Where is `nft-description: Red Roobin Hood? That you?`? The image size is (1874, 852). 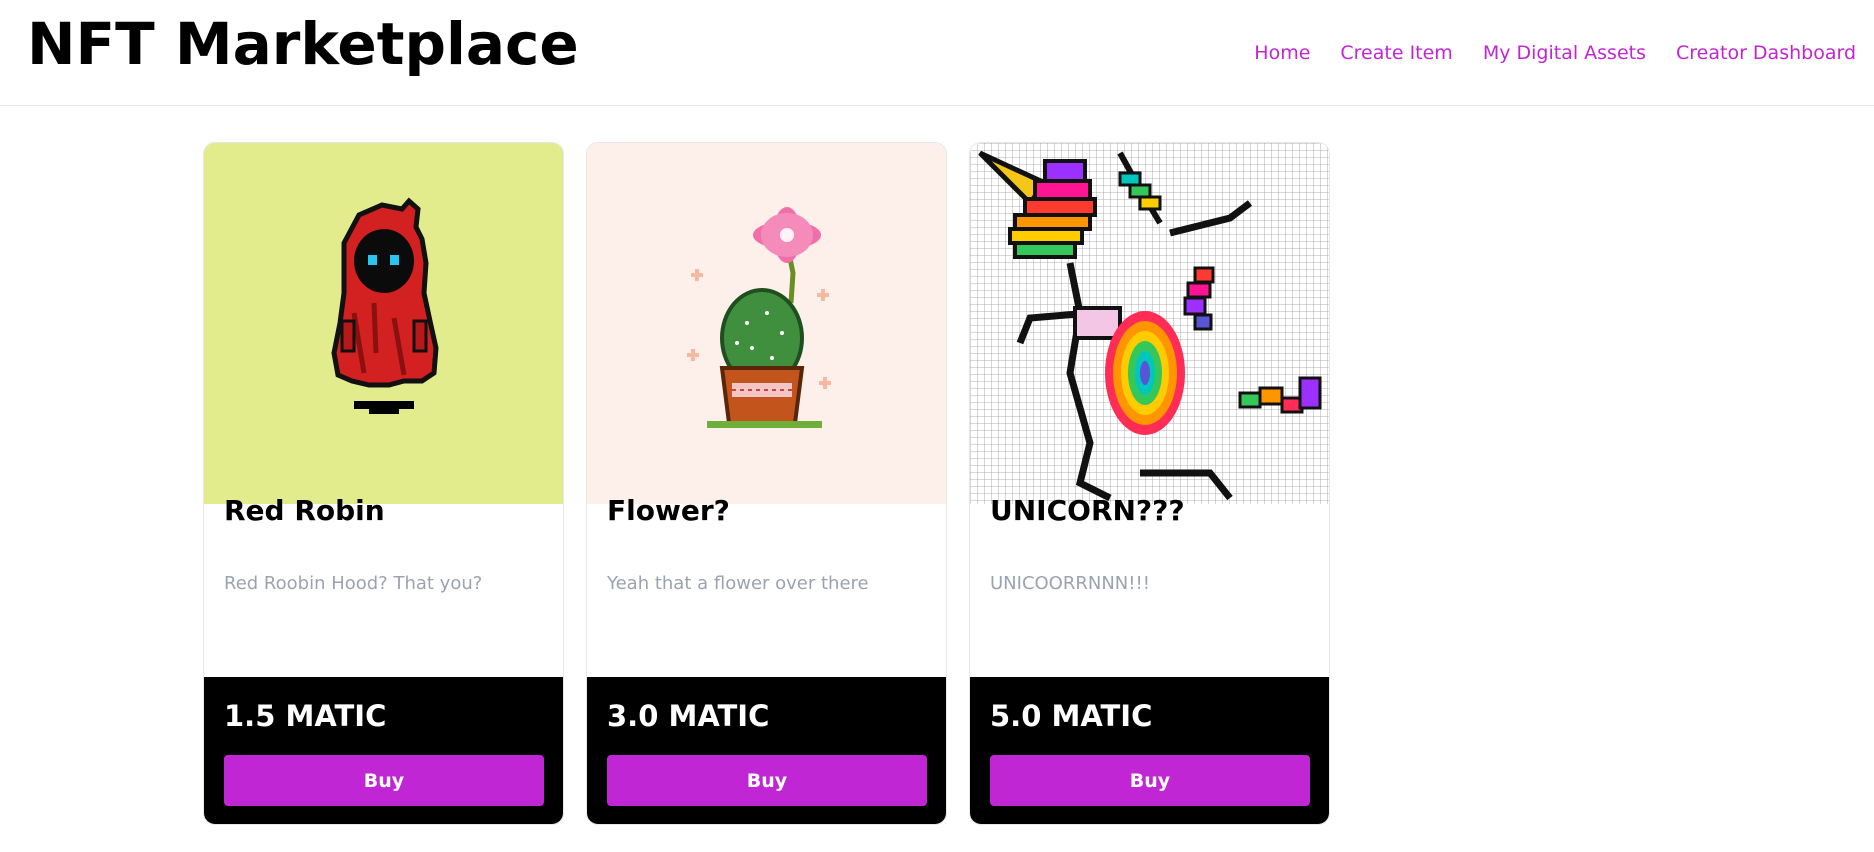 nft-description: Red Roobin Hood? That you? is located at coordinates (353, 583).